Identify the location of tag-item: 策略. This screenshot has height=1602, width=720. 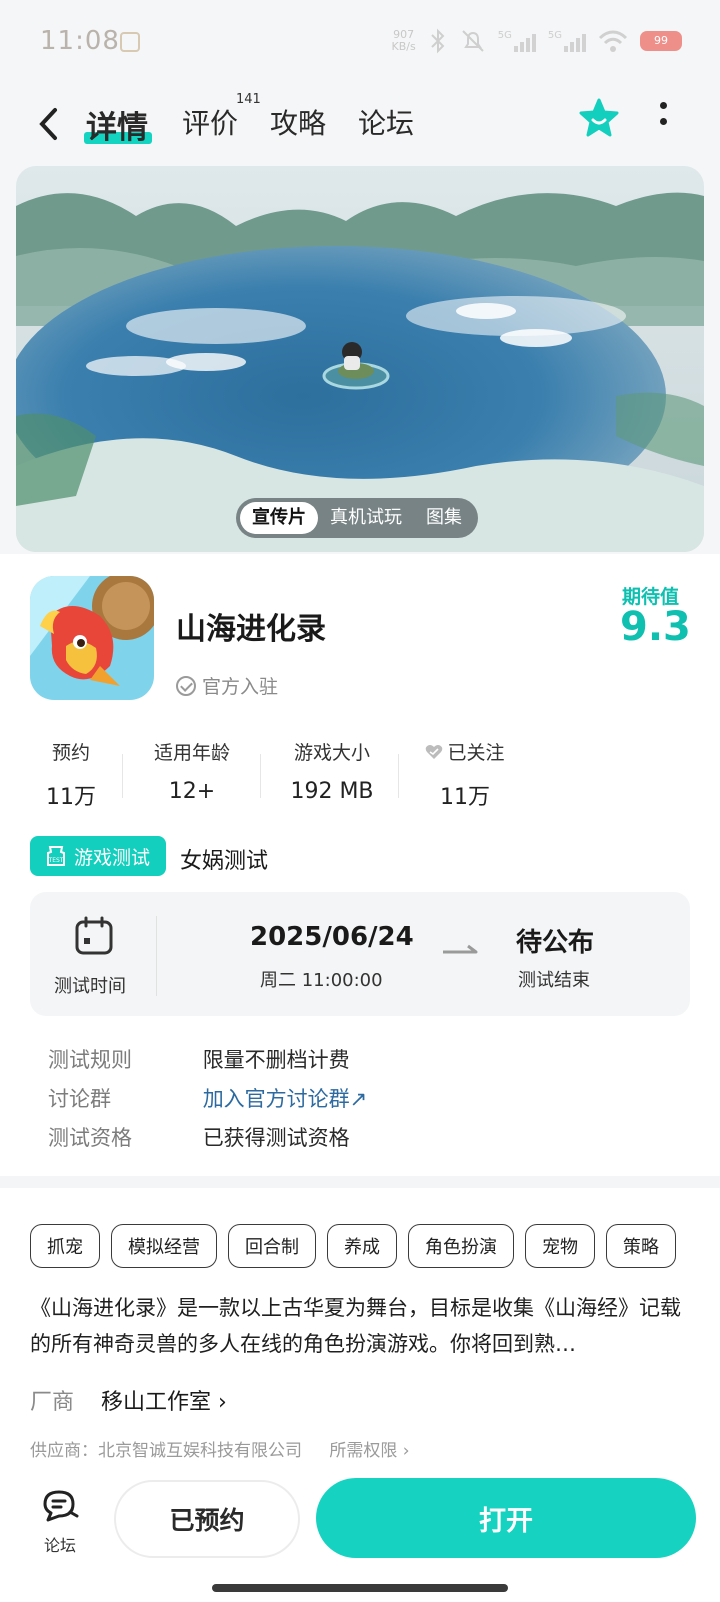
(641, 1246).